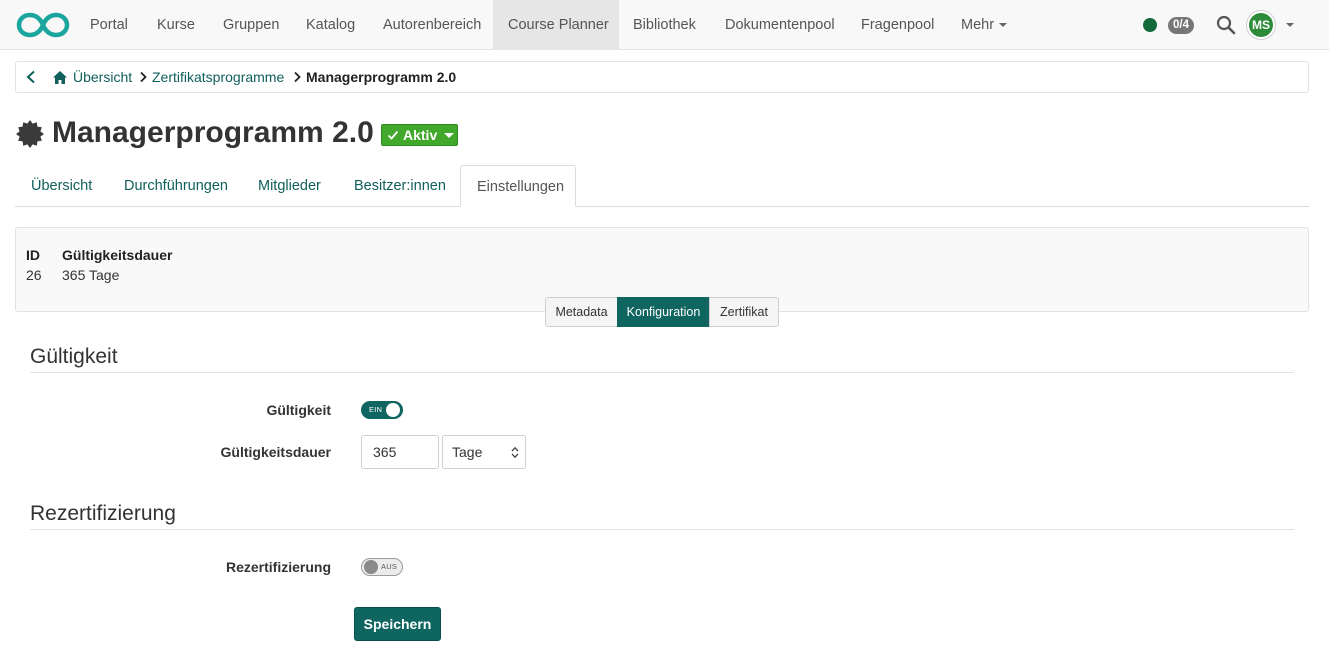 This screenshot has width=1329, height=672. Describe the element at coordinates (897, 25) in the screenshot. I see `nav-fragenpool: Fragenpool` at that location.